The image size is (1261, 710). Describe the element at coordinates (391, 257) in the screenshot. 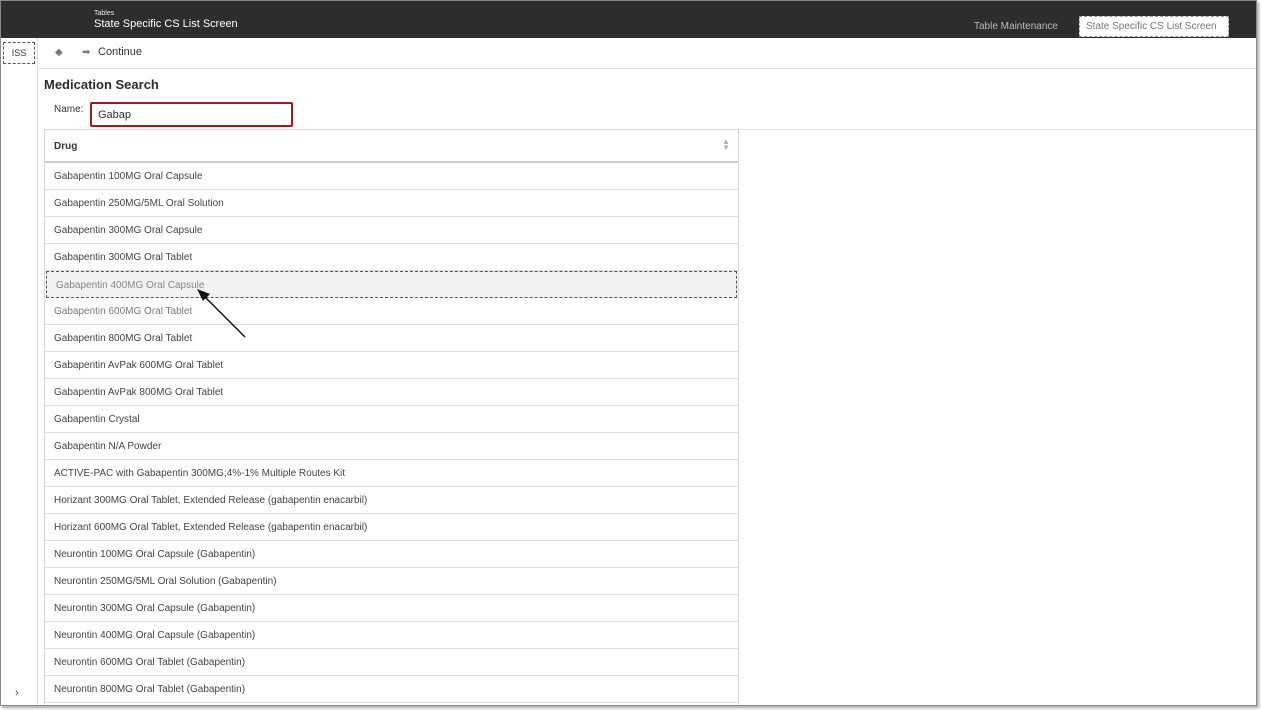

I see `table-row: Gabapentin 300MG Oral Tablet` at that location.